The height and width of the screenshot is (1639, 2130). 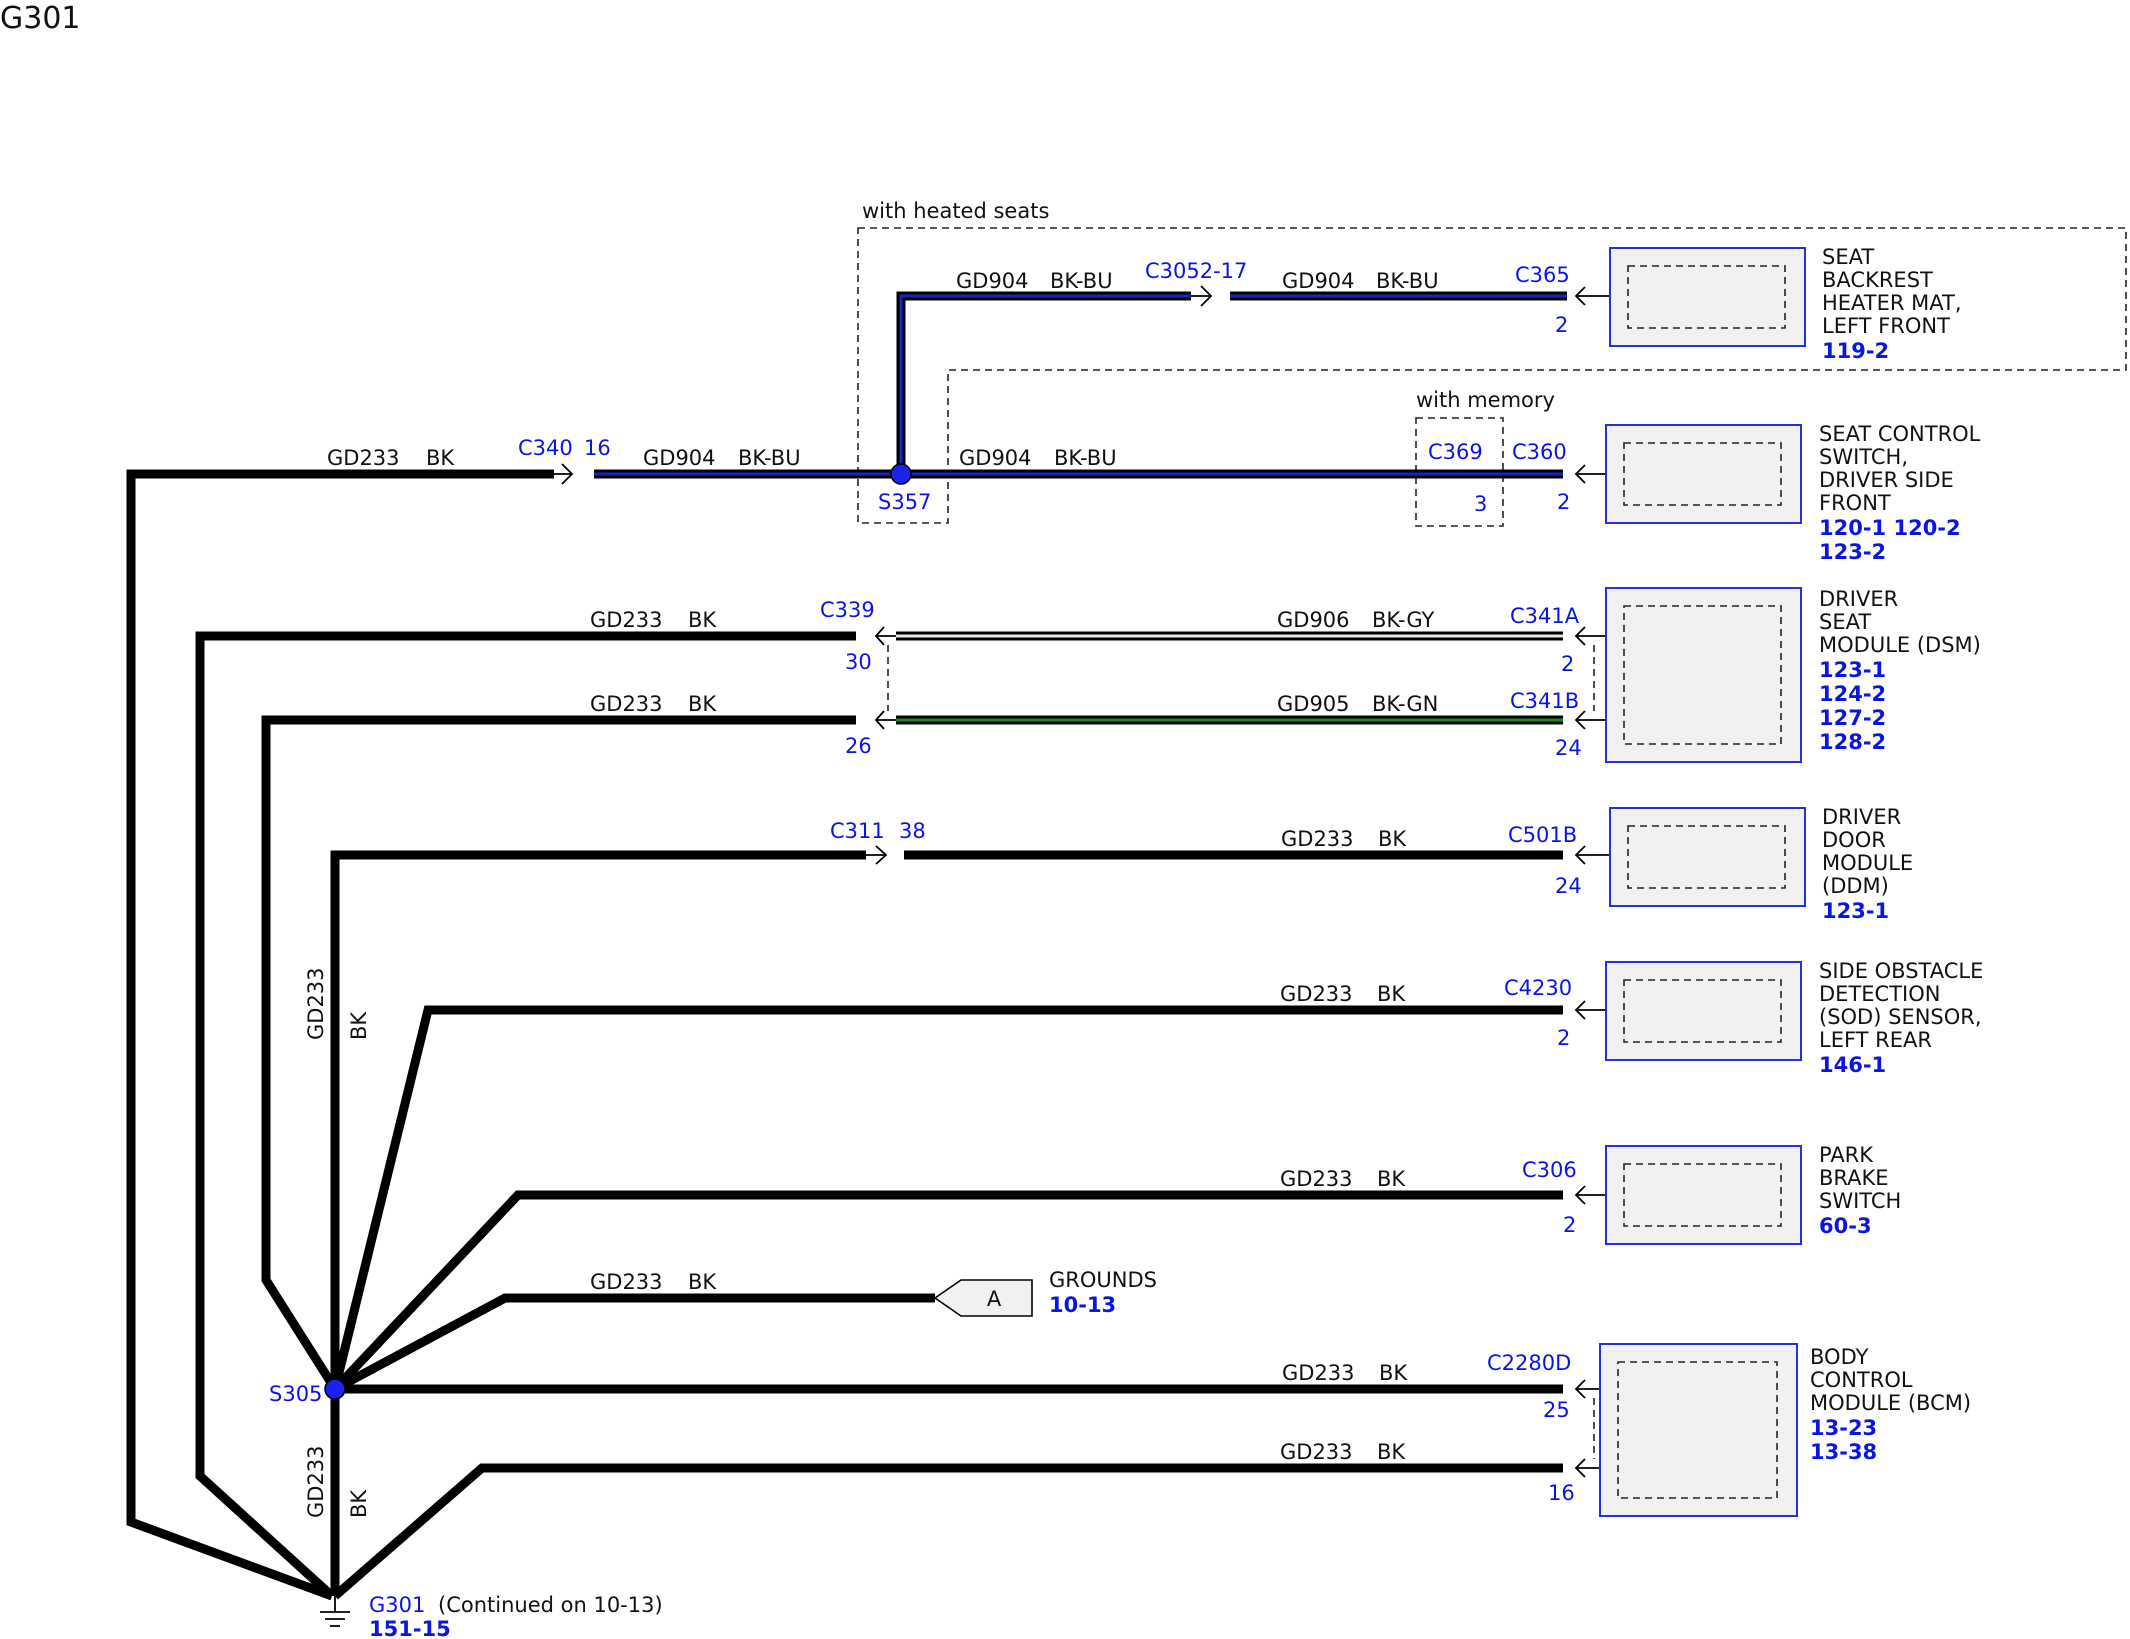 What do you see at coordinates (1854, 1178) in the screenshot?
I see `component-label-line: BRAKE` at bounding box center [1854, 1178].